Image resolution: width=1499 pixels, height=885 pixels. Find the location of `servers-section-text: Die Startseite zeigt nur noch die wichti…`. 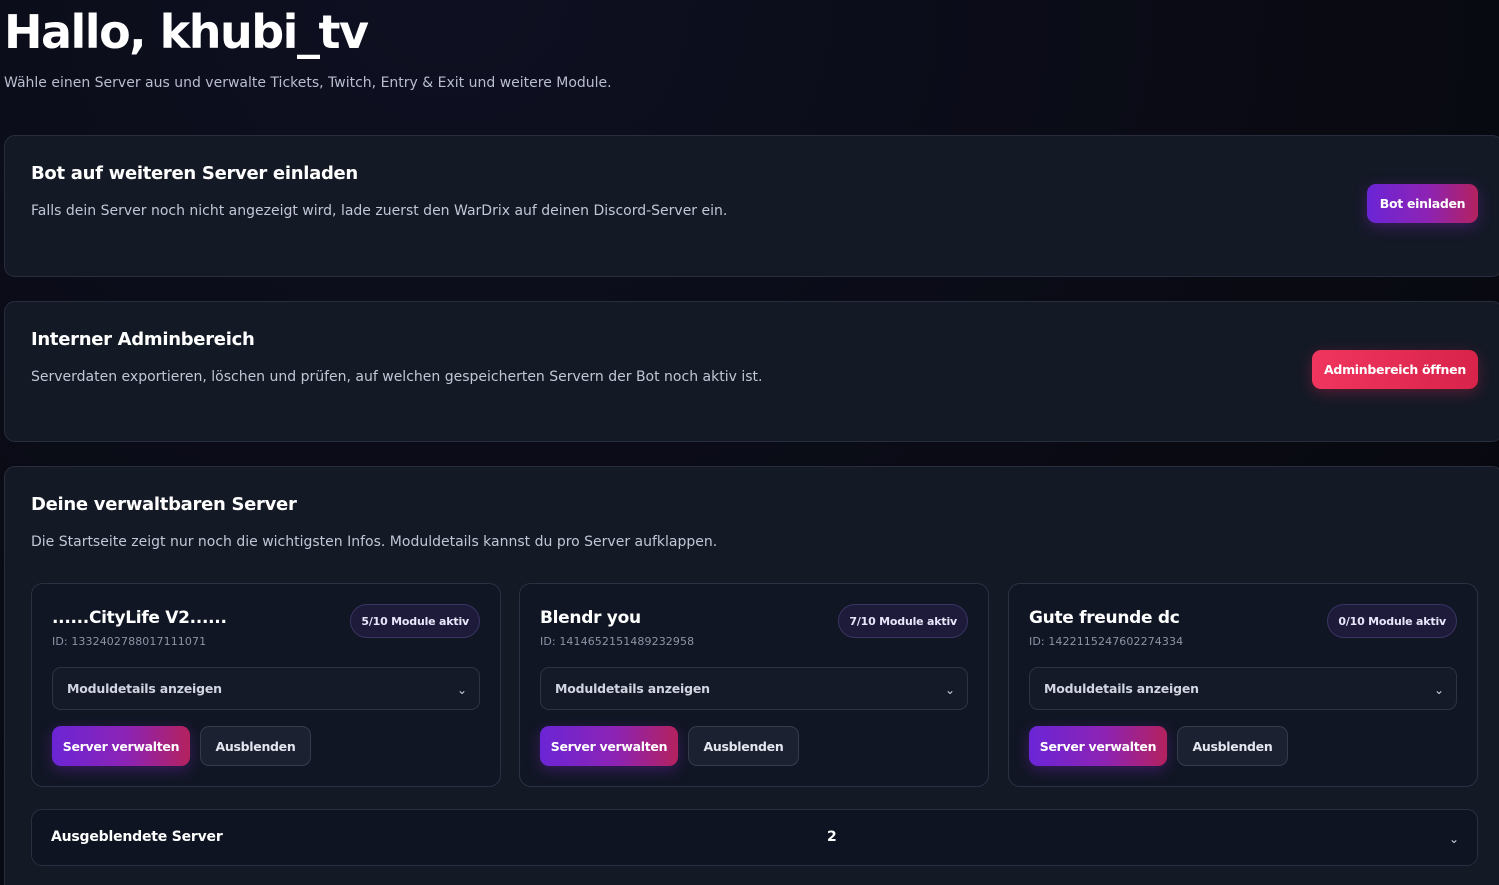

servers-section-text: Die Startseite zeigt nur noch die wichti… is located at coordinates (374, 542).